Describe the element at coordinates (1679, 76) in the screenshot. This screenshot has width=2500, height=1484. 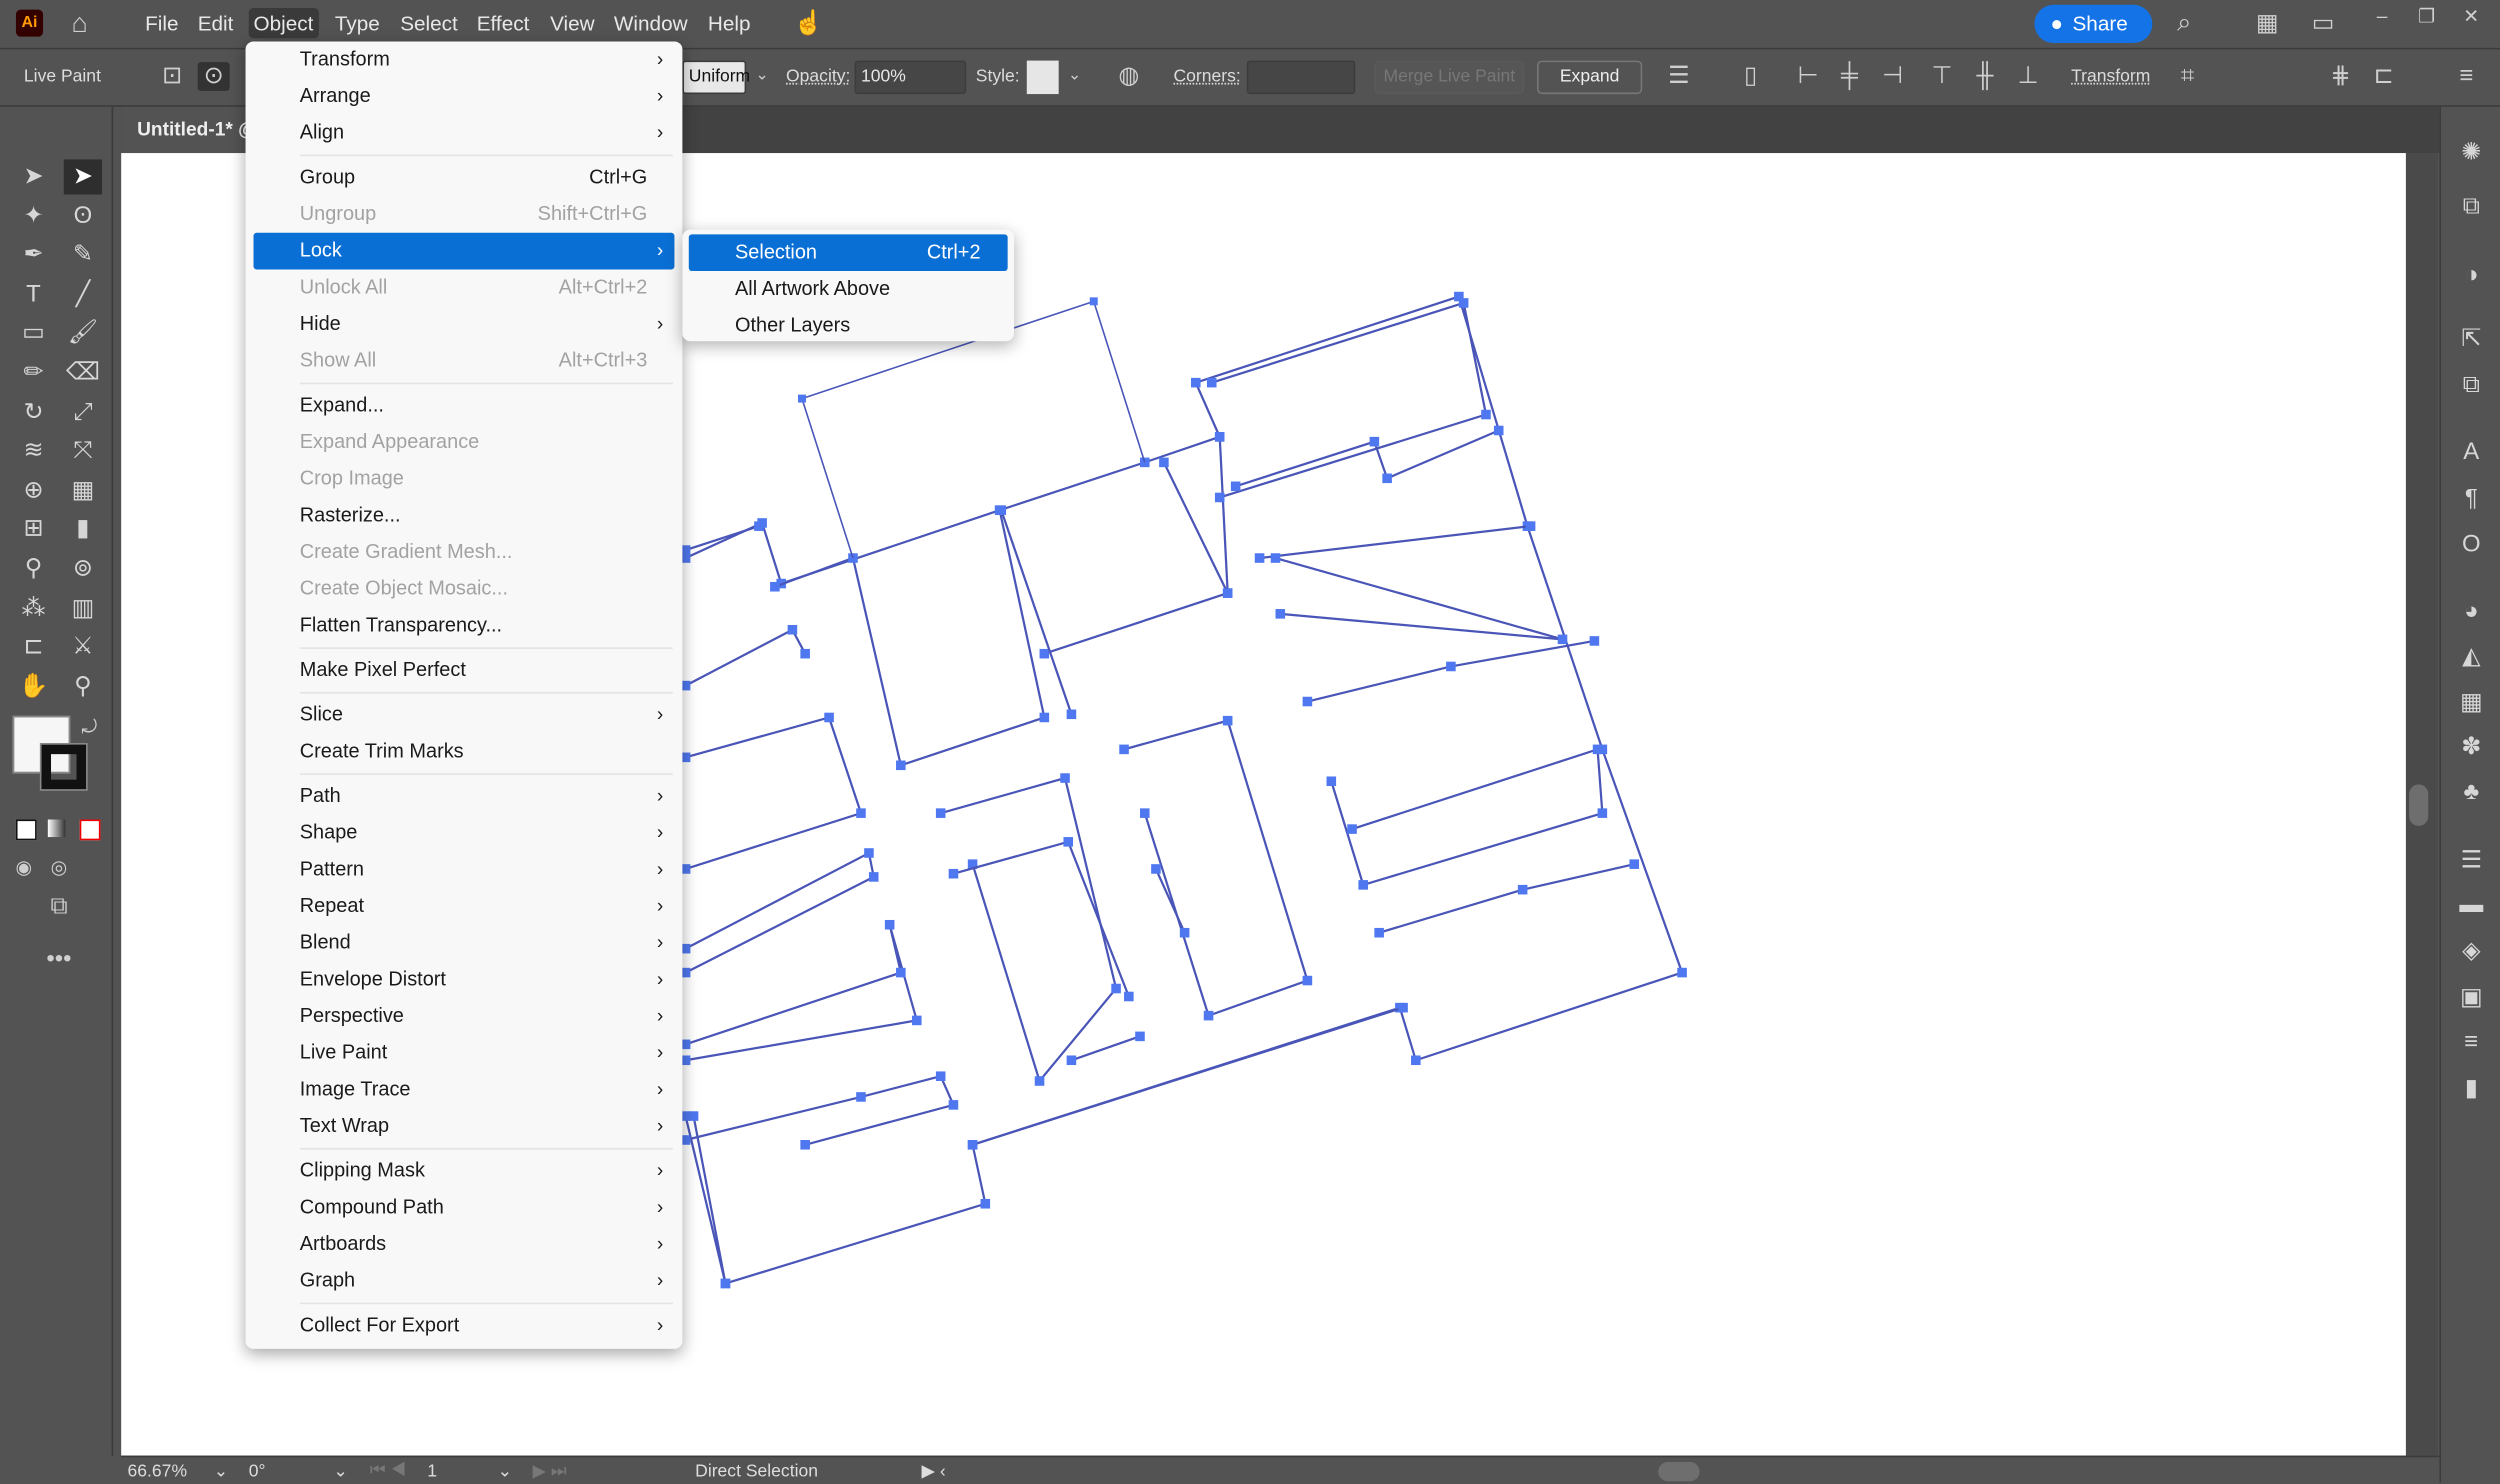
I see `document-setup-icon: ☰` at that location.